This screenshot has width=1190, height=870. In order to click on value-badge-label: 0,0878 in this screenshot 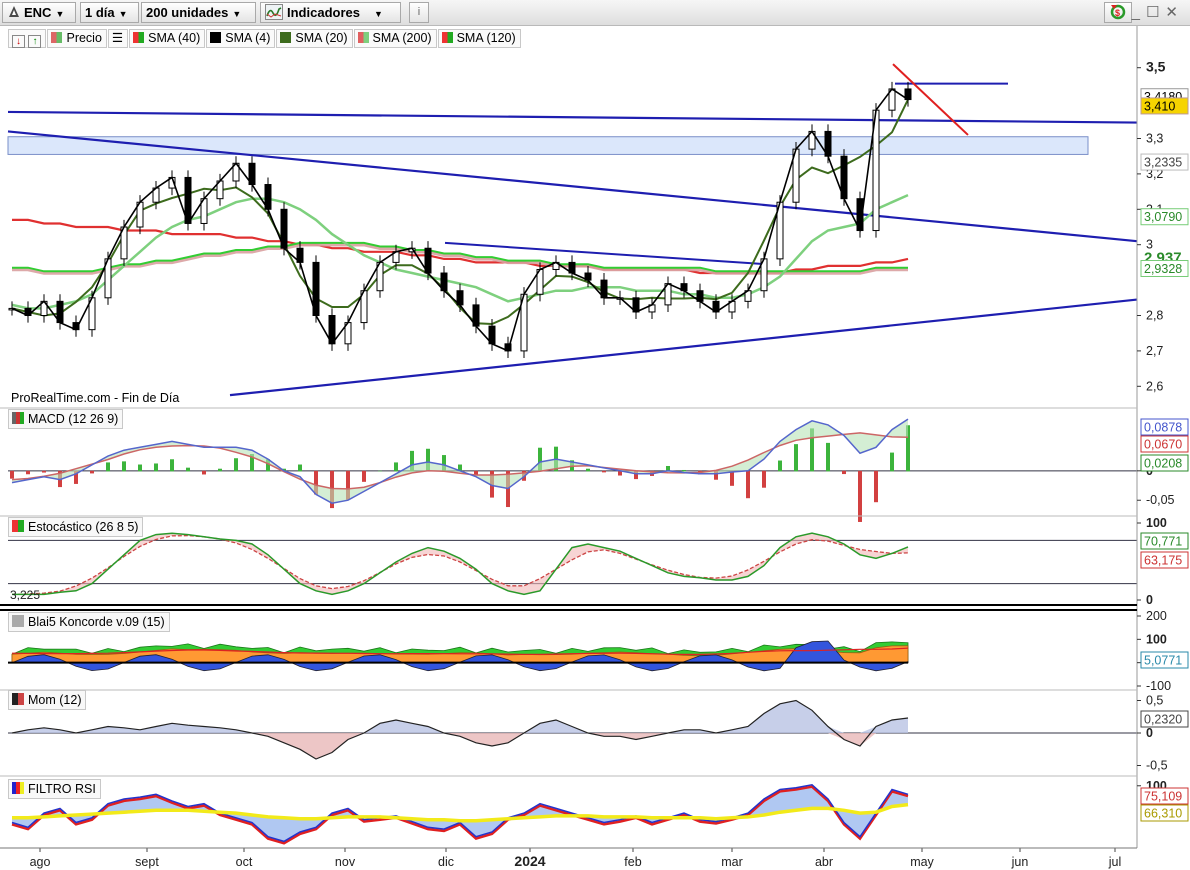, I will do `click(1163, 428)`.